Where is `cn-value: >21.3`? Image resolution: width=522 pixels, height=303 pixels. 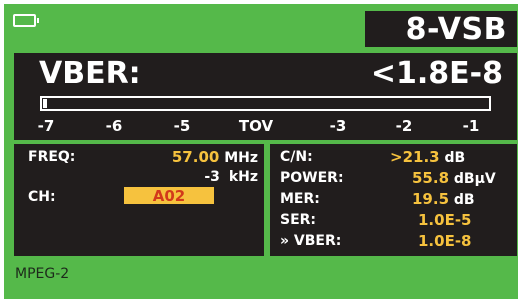 cn-value: >21.3 is located at coordinates (415, 157).